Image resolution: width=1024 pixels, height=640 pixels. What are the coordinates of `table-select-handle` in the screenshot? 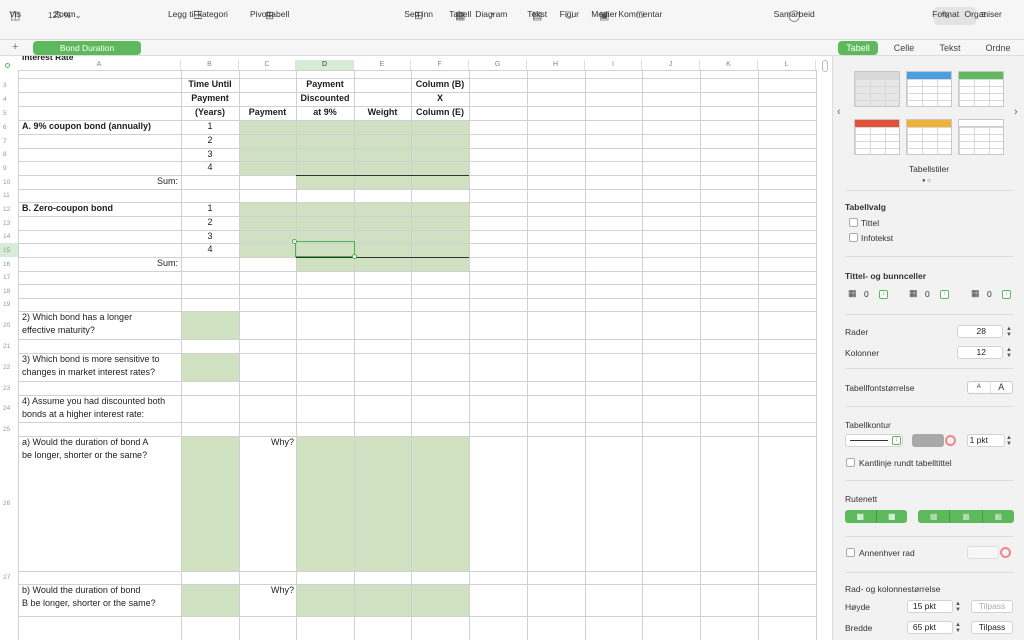 It's located at (7, 65).